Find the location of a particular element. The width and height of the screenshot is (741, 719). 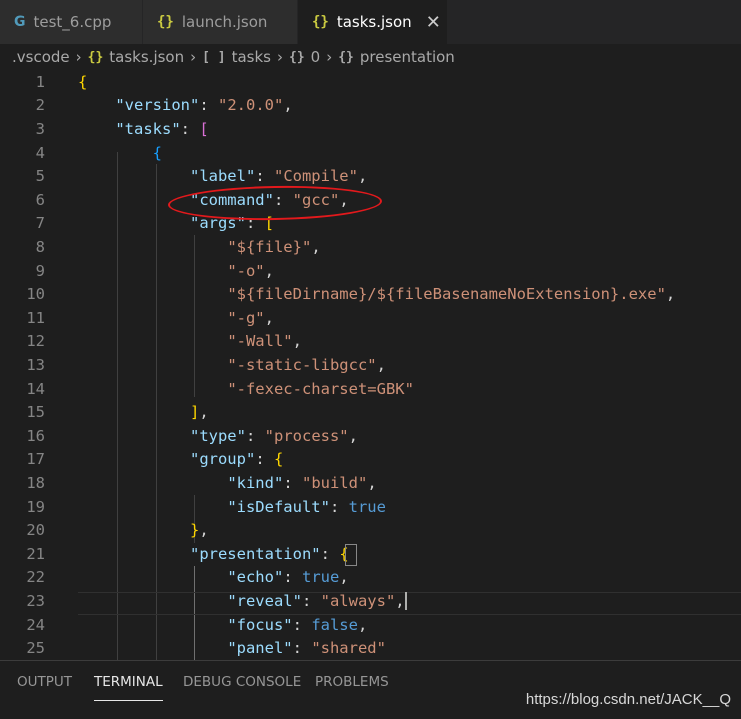

line-number: 14 is located at coordinates (35, 388).